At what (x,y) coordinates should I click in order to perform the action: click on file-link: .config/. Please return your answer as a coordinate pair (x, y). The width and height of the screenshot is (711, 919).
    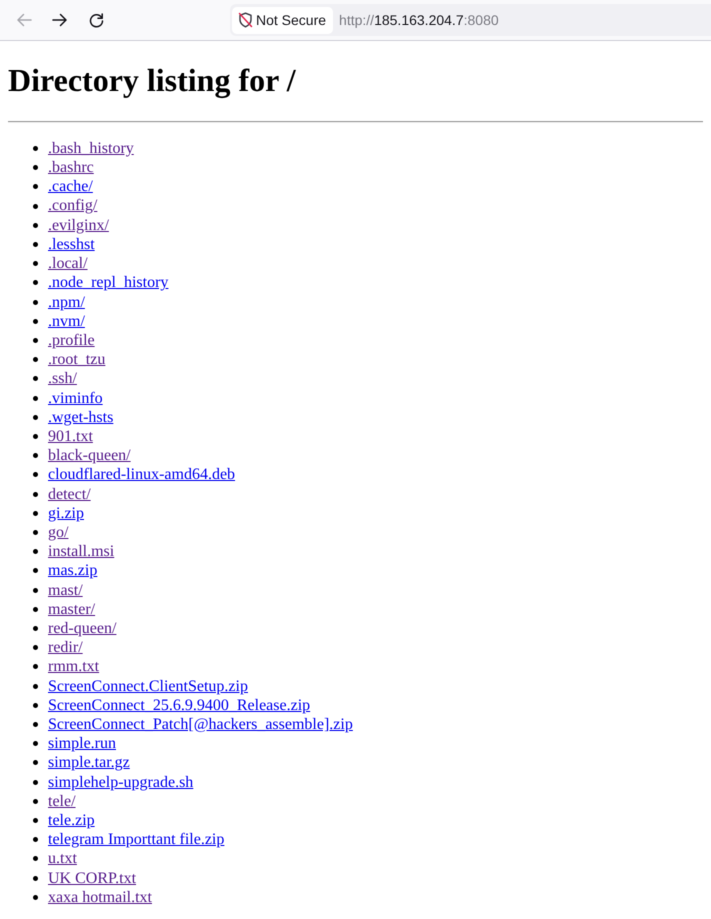
    Looking at the image, I should click on (73, 206).